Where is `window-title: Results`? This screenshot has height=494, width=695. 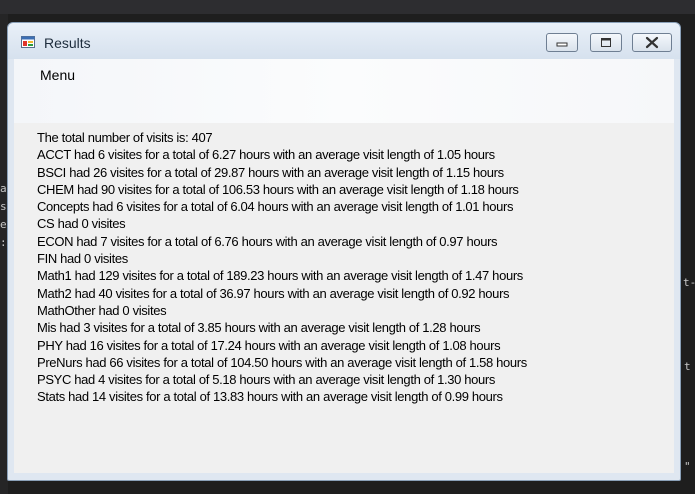
window-title: Results is located at coordinates (67, 43).